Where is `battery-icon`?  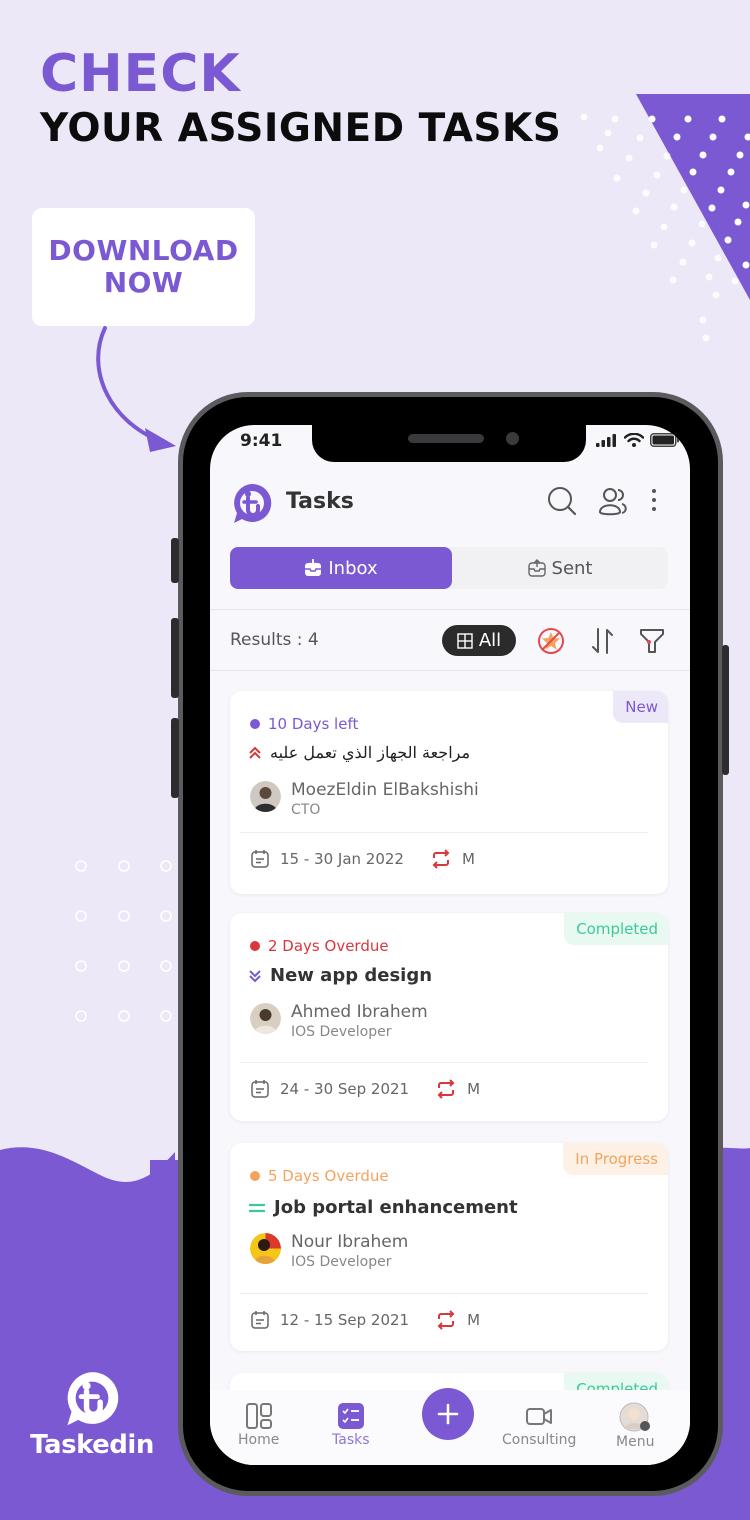
battery-icon is located at coordinates (664, 440).